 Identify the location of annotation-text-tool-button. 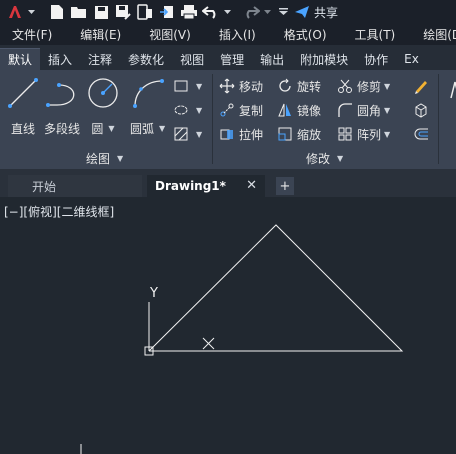
(451, 90).